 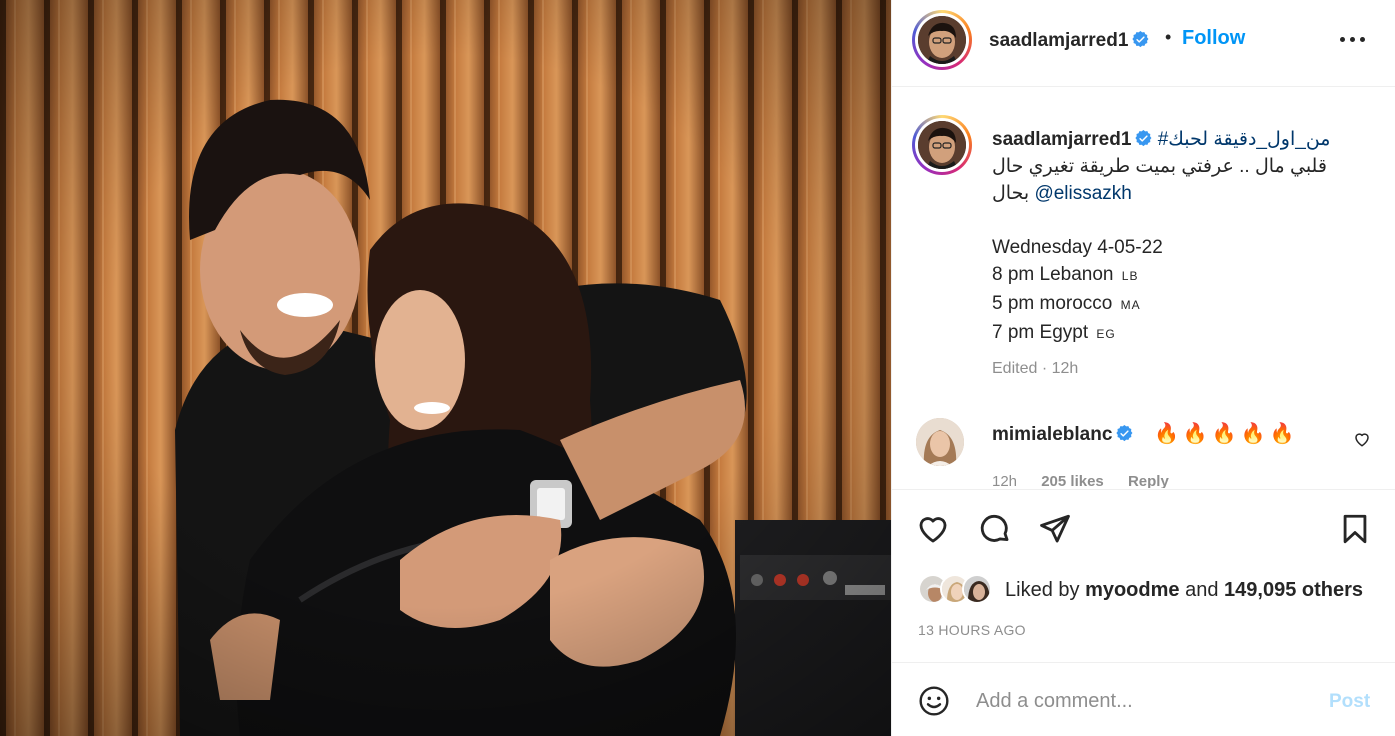 I want to click on caption-mention: @elissazkh, so click(x=1082, y=193).